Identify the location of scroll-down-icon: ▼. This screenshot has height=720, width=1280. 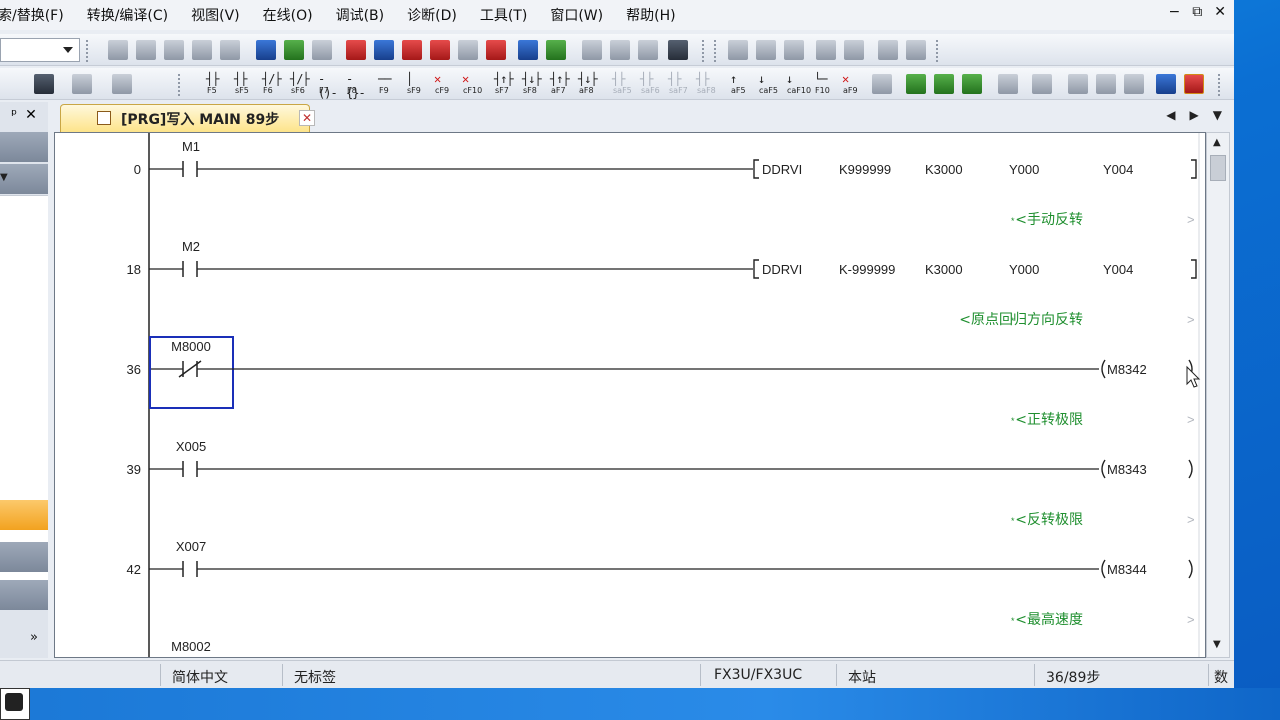
(1217, 644).